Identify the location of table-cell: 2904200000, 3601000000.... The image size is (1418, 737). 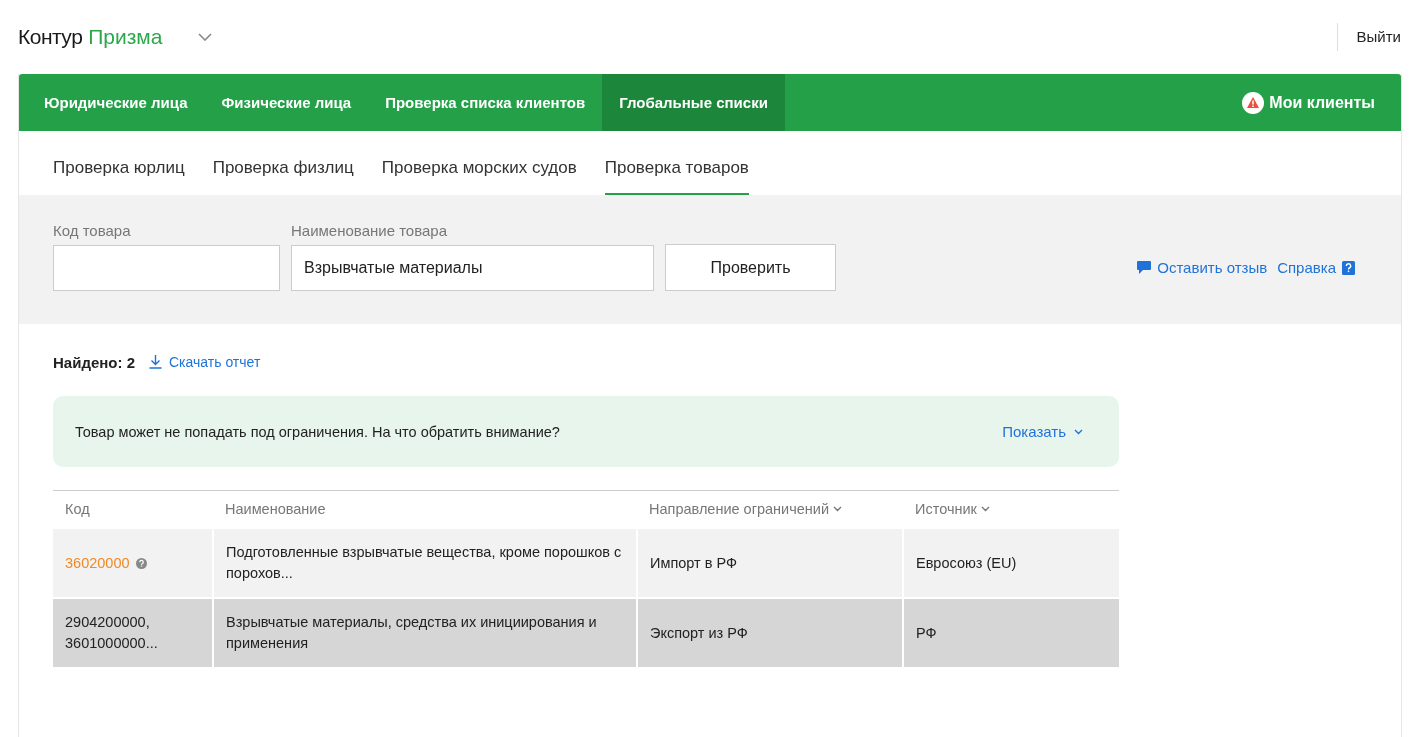
(111, 632).